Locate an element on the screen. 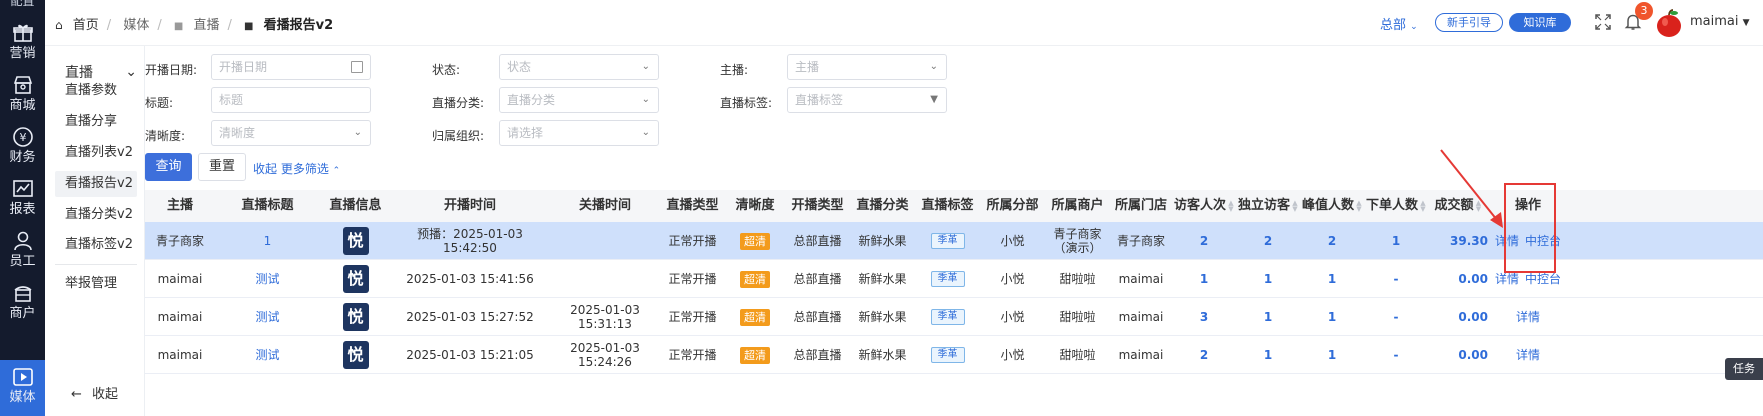 Image resolution: width=1763 pixels, height=416 pixels. rail-item-finance: ¥ 财务 is located at coordinates (22, 148).